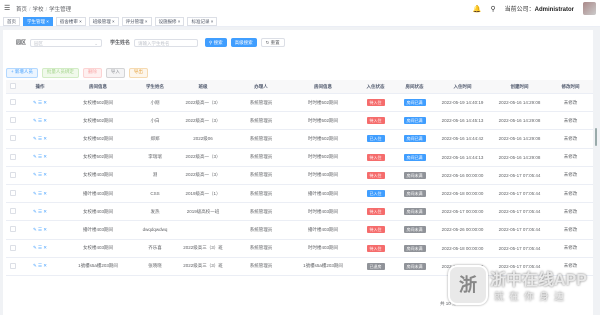 The image size is (600, 315). Describe the element at coordinates (493, 9) in the screenshot. I see `search-icon: ⚲` at that location.